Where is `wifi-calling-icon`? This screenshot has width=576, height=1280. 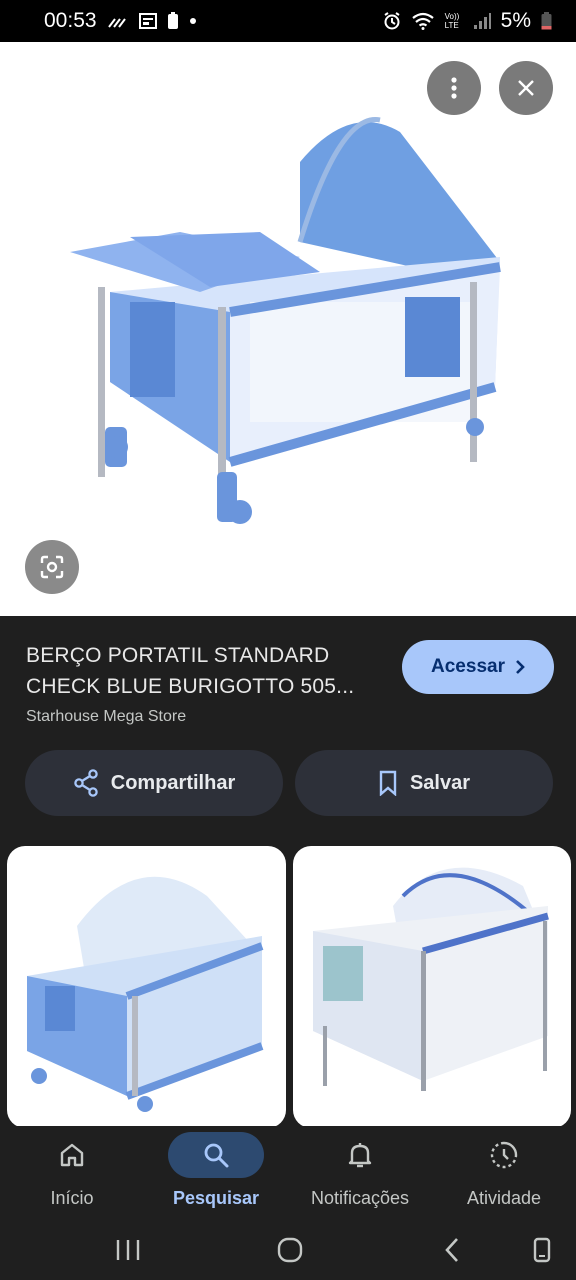
wifi-calling-icon is located at coordinates (116, 23).